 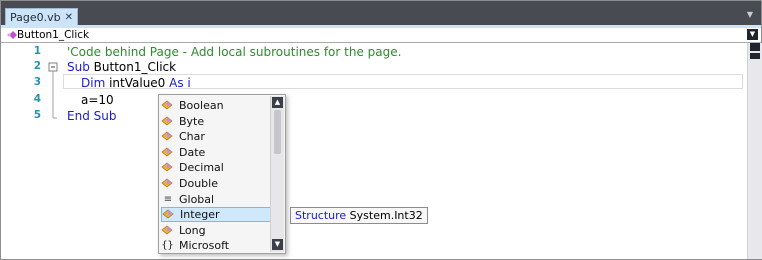 I want to click on keyword: Sub, so click(x=78, y=67).